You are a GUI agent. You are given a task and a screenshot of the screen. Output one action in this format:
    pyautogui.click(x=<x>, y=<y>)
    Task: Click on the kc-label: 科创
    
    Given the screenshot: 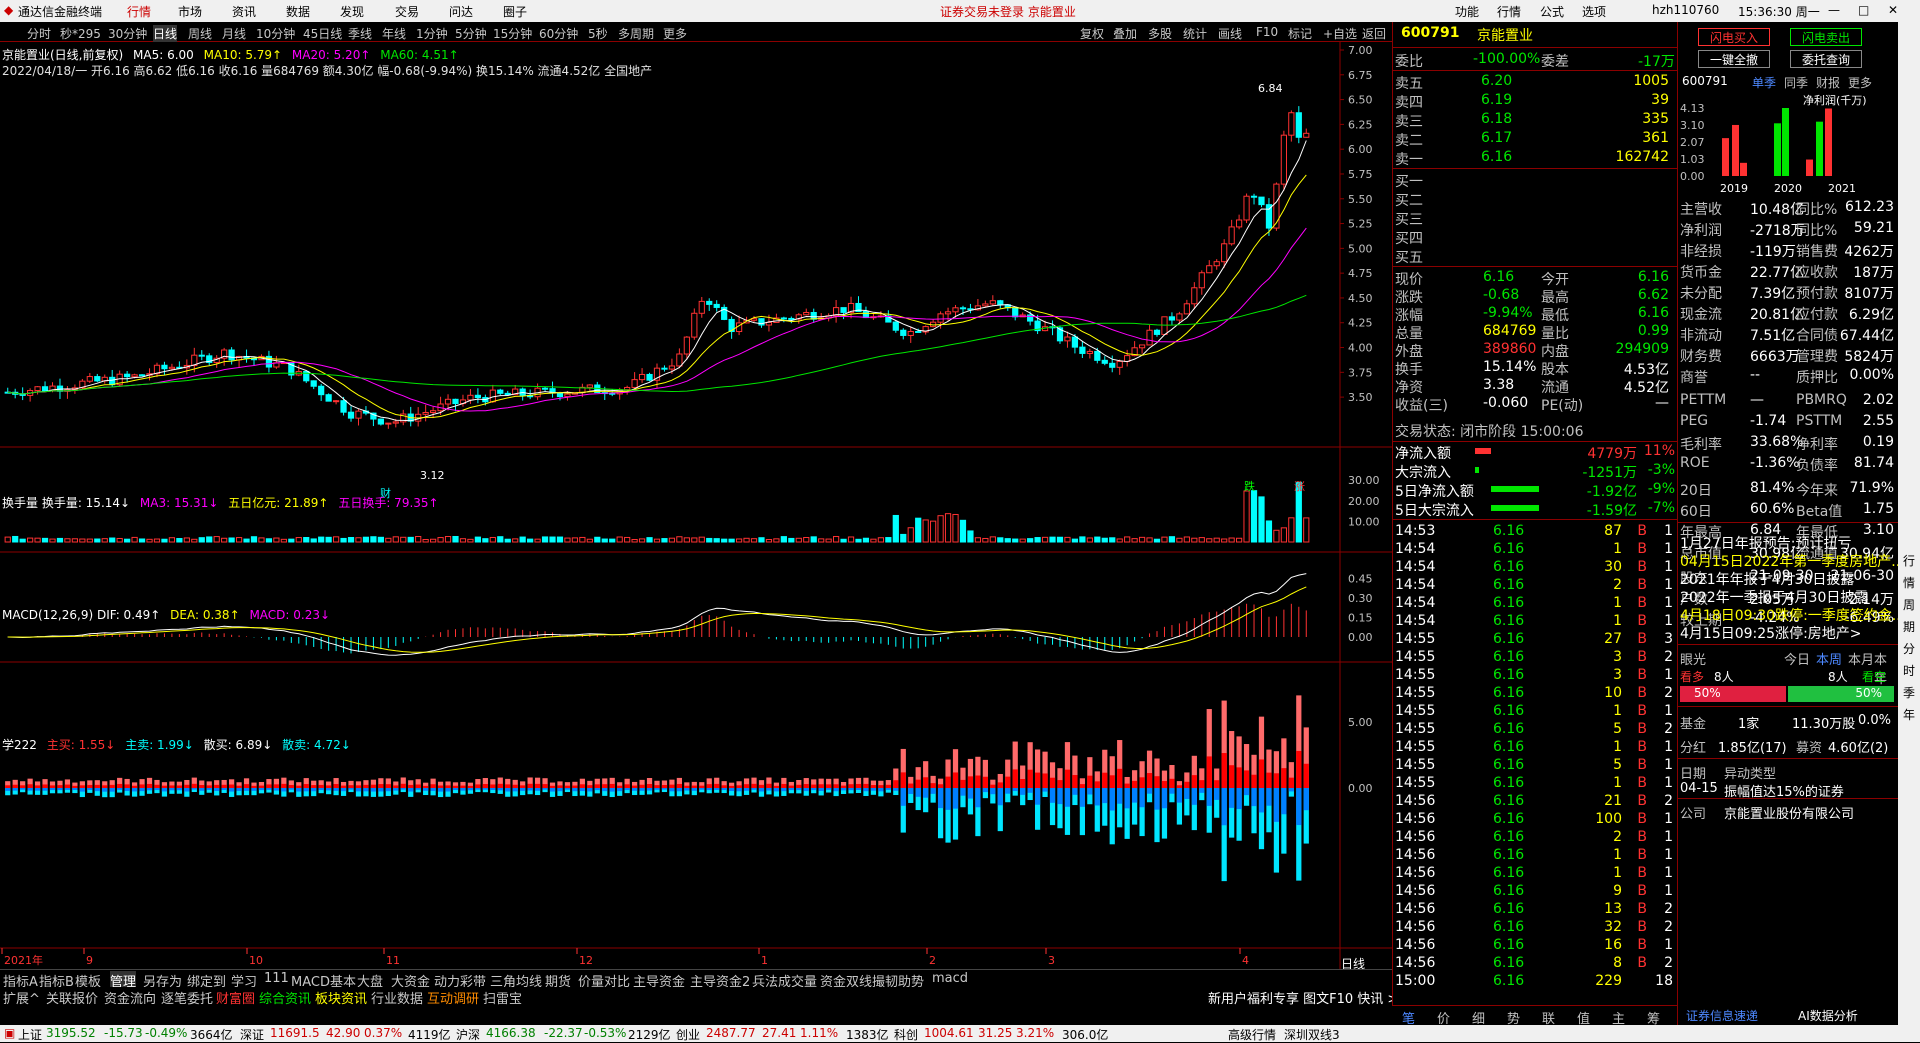 What is the action you would take?
    pyautogui.click(x=906, y=1034)
    